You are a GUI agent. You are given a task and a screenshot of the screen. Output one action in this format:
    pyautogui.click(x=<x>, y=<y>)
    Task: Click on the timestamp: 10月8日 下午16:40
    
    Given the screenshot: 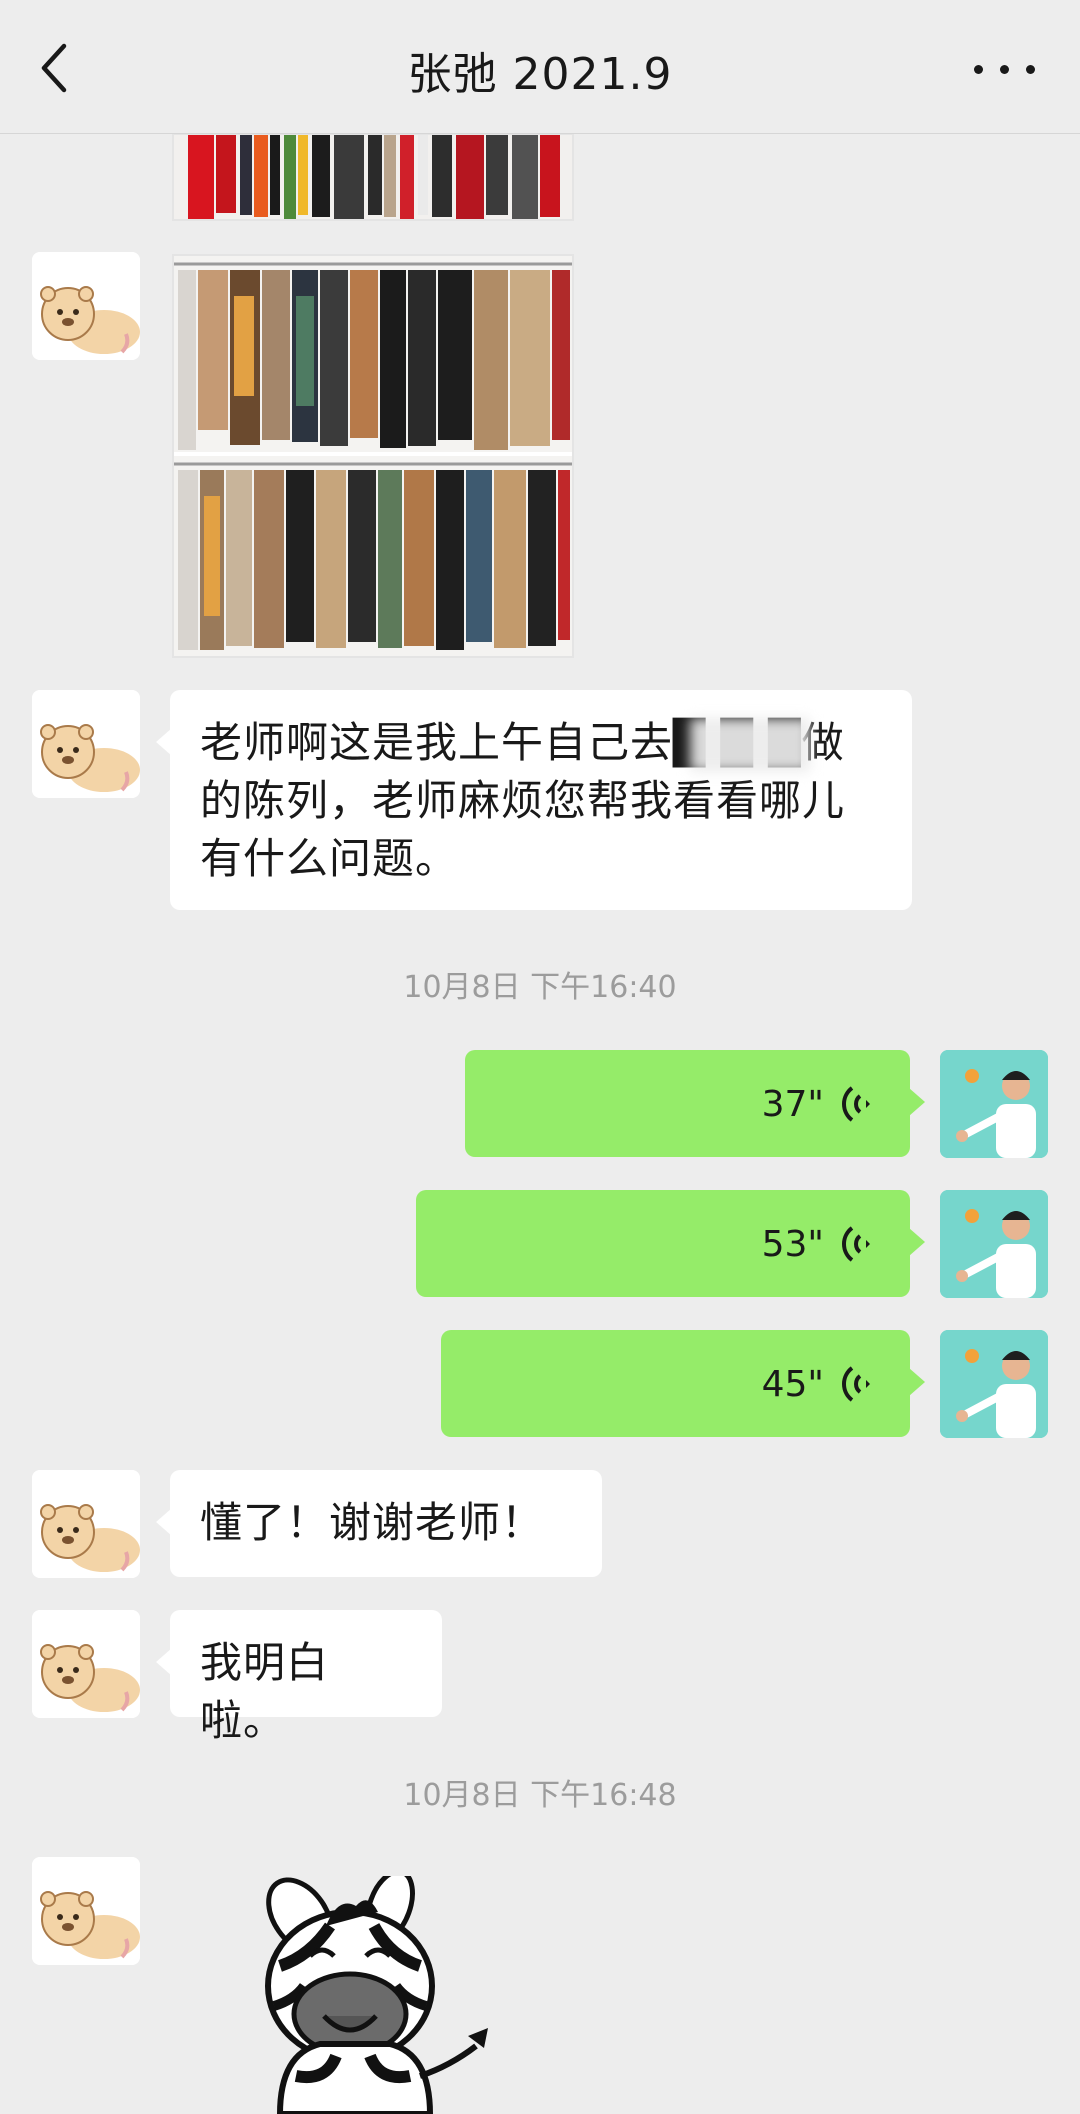 What is the action you would take?
    pyautogui.click(x=540, y=987)
    